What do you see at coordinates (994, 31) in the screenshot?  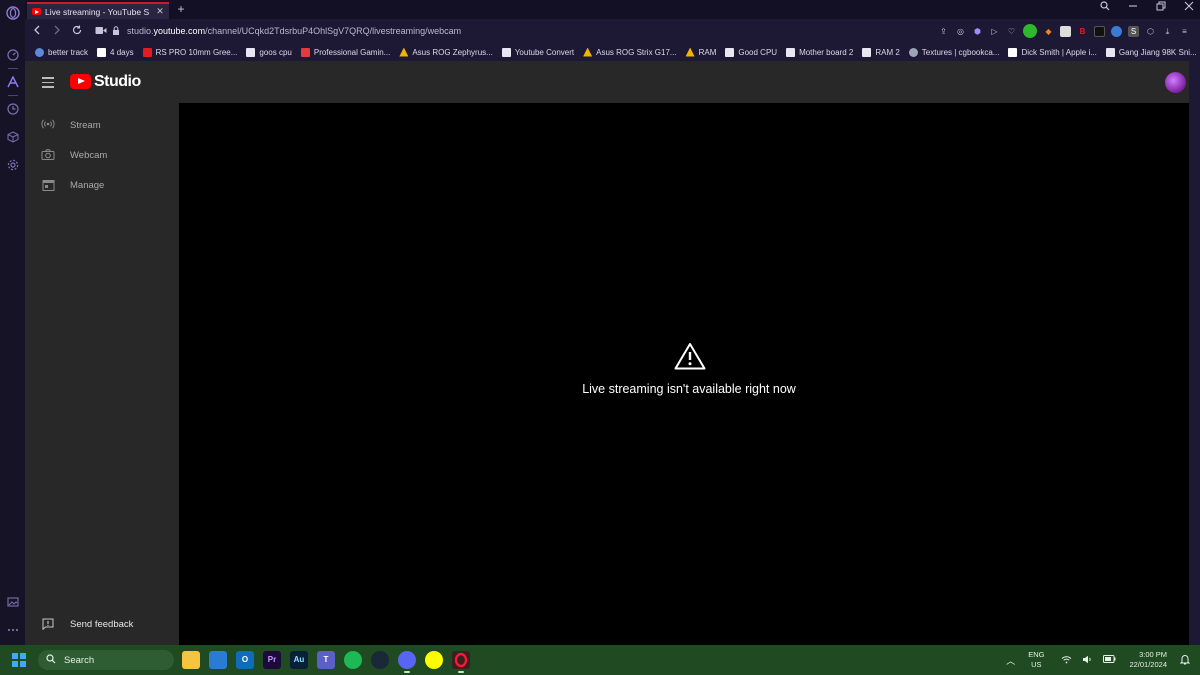 I see `send-icon: ▷` at bounding box center [994, 31].